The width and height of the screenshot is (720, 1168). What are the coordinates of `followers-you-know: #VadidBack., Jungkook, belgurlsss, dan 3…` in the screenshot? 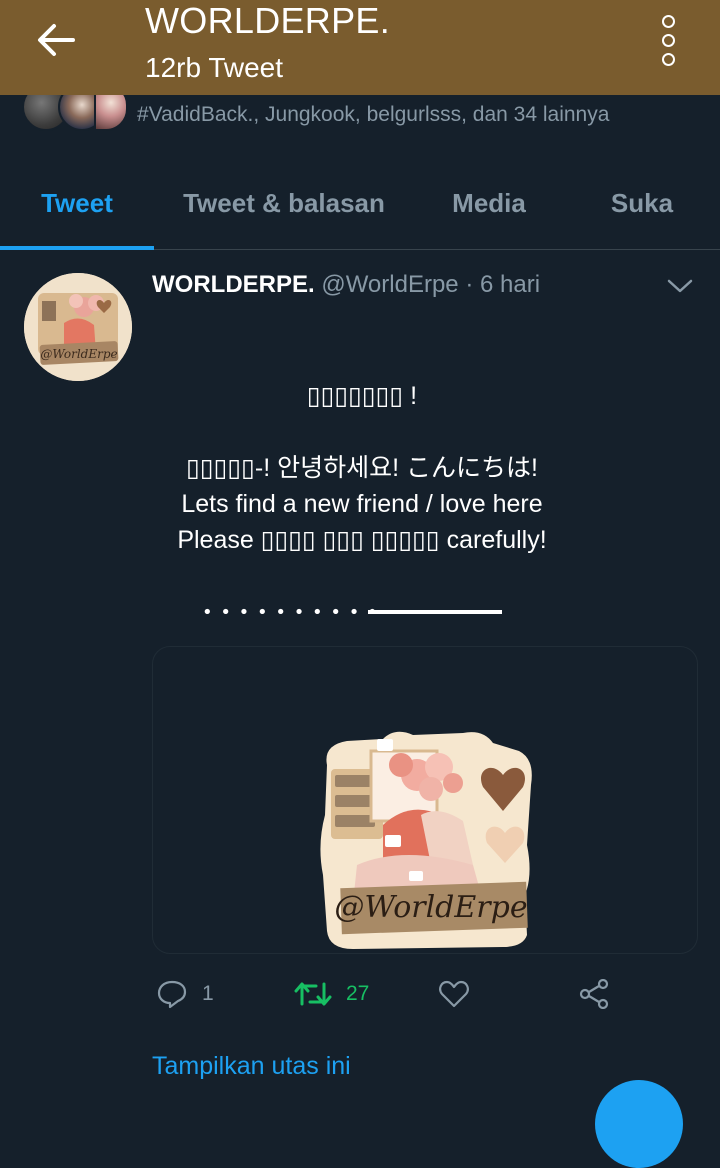 It's located at (360, 114).